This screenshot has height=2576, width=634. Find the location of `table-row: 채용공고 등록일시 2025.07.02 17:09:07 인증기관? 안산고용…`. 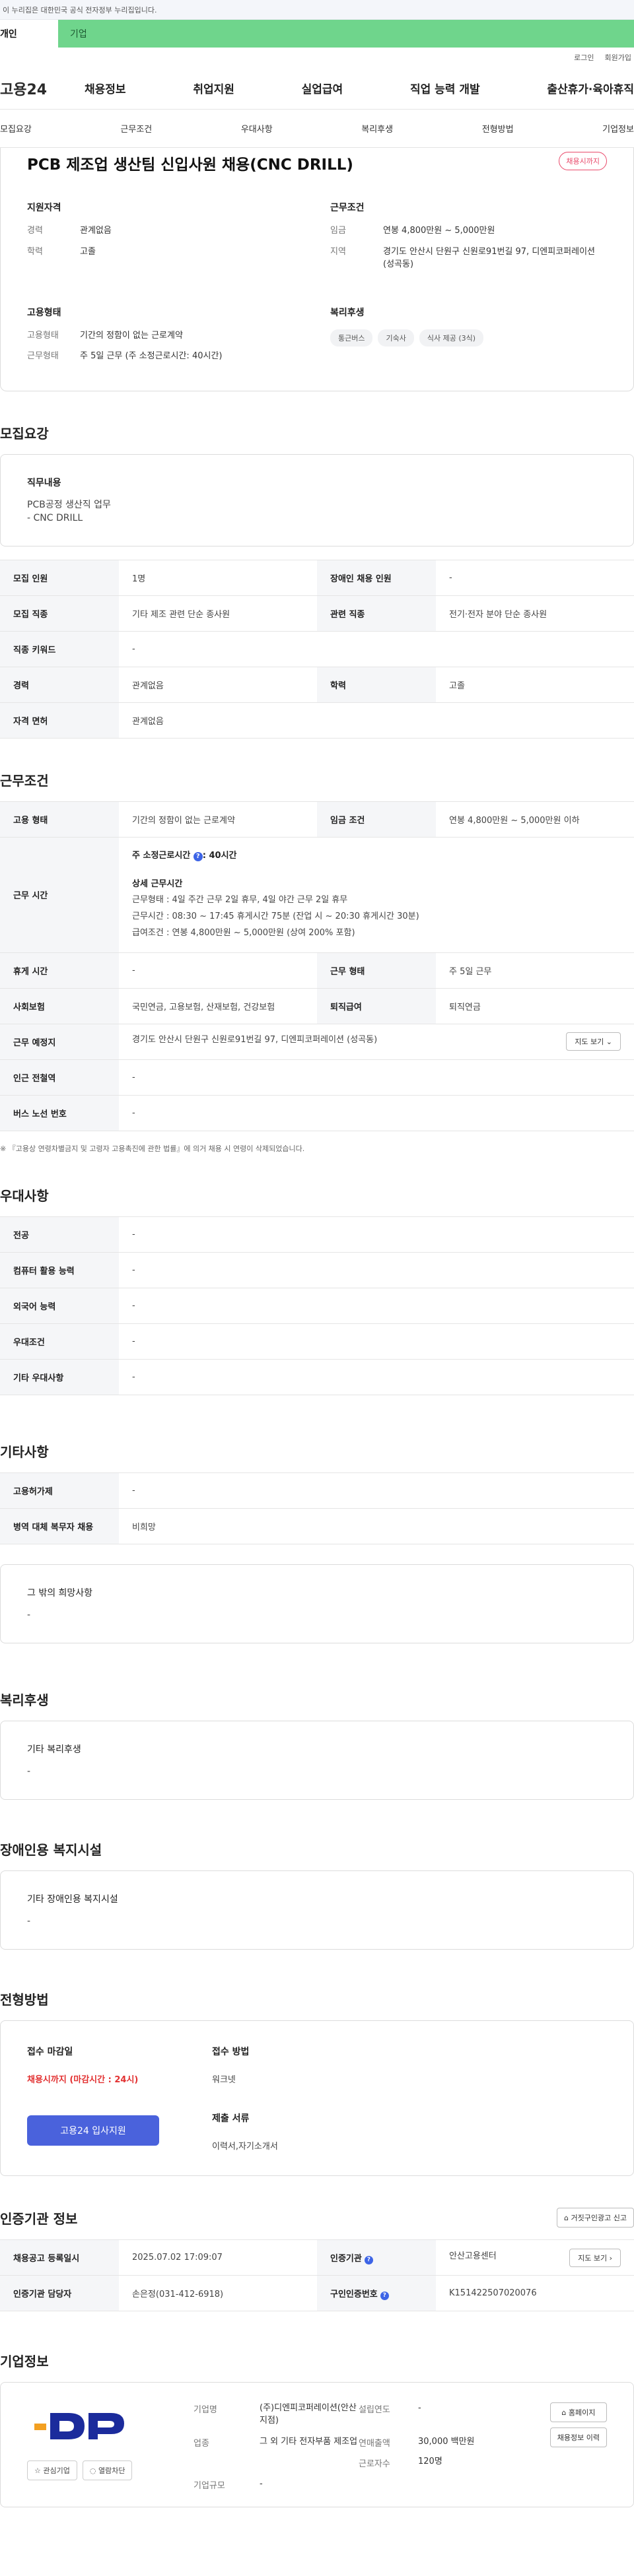

table-row: 채용공고 등록일시 2025.07.02 17:09:07 인증기관? 안산고용… is located at coordinates (317, 2257).